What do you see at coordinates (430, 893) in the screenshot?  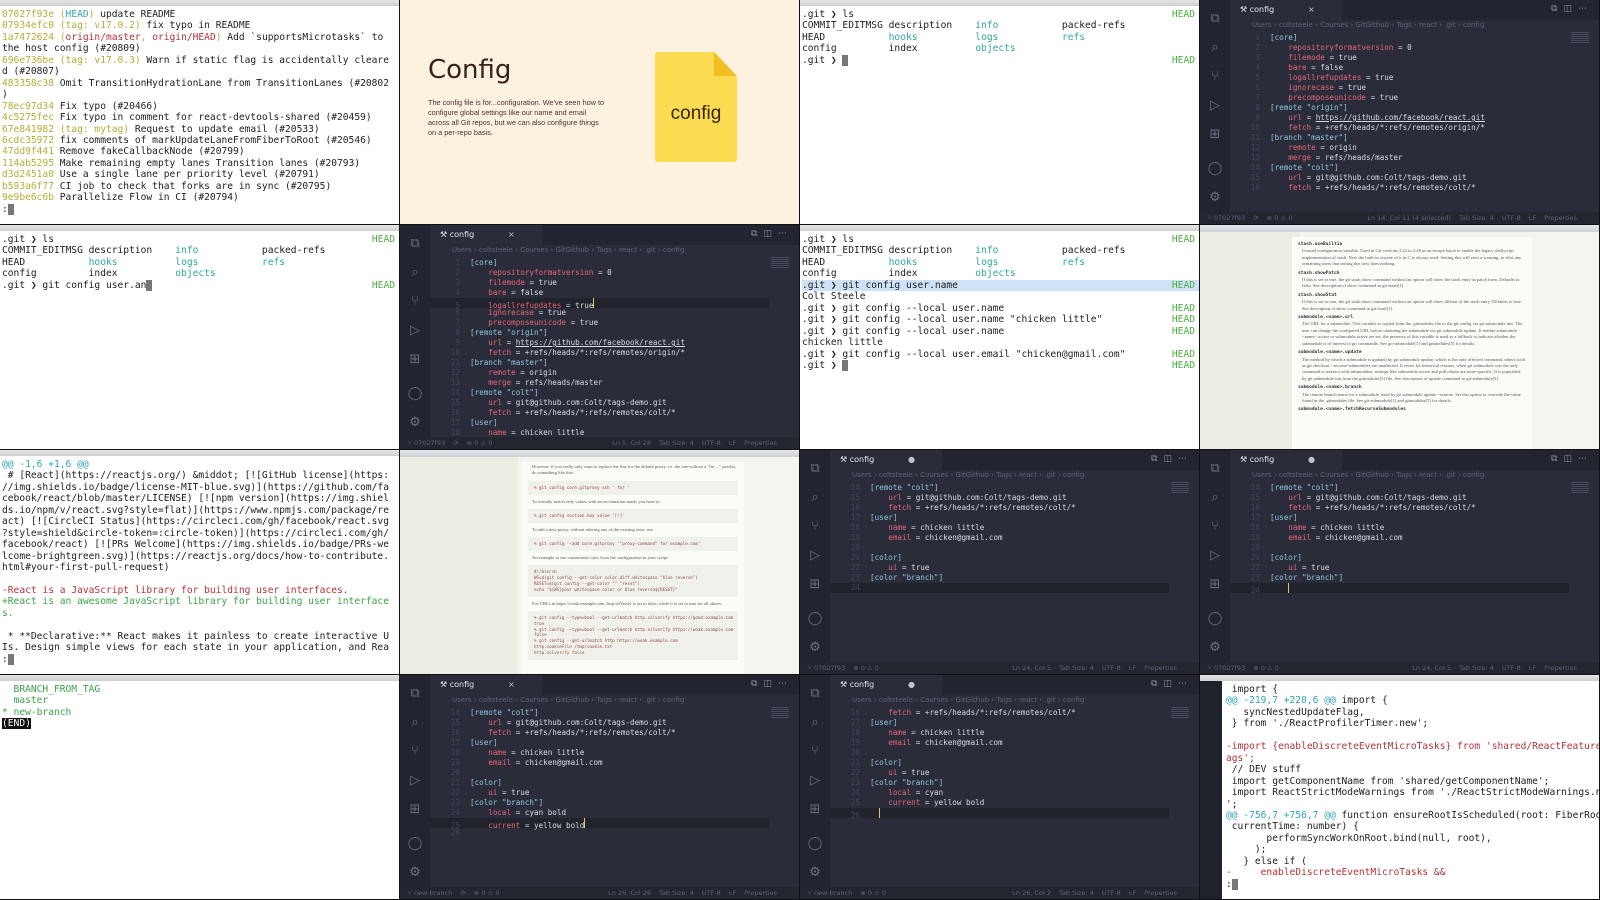 I see `status-item: ⑂ new-branch` at bounding box center [430, 893].